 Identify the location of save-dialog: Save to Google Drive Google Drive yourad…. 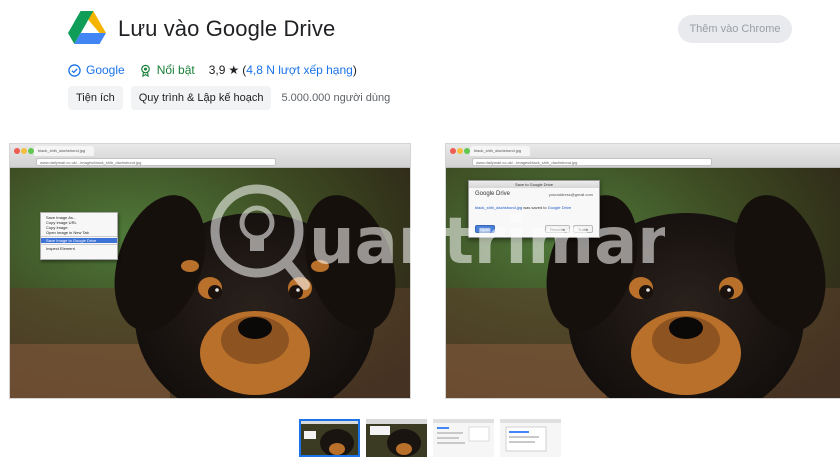
(534, 209).